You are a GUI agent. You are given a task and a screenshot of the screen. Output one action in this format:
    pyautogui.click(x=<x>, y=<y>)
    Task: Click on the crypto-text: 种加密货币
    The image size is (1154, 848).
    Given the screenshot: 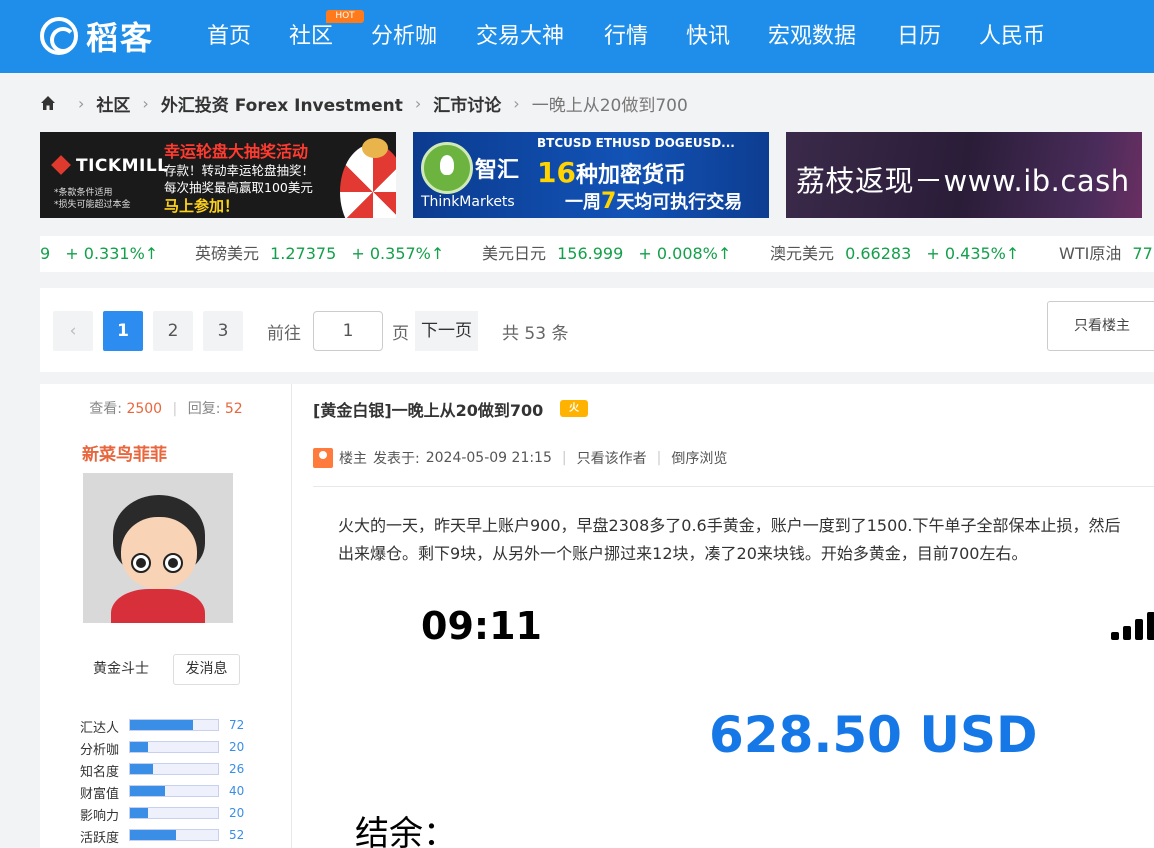 What is the action you would take?
    pyautogui.click(x=630, y=175)
    